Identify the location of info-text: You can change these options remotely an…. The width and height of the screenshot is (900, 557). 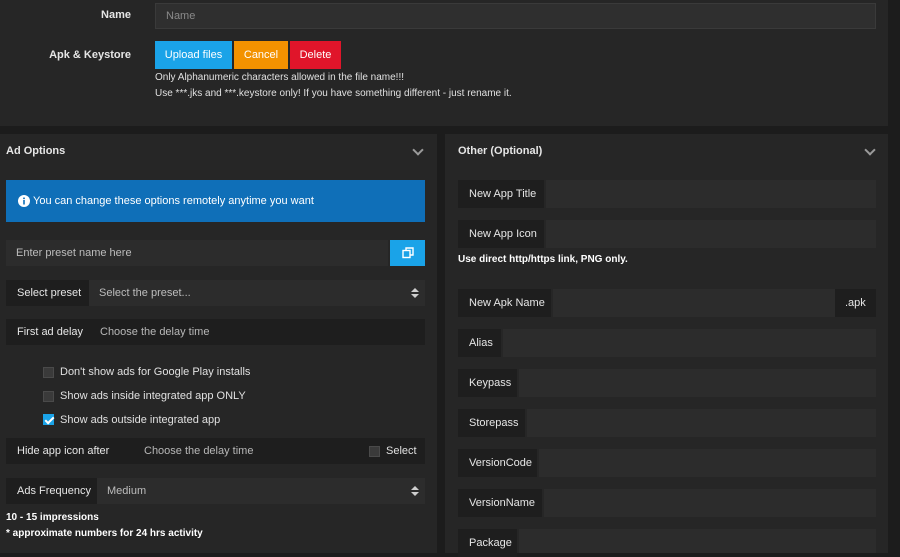
(173, 201).